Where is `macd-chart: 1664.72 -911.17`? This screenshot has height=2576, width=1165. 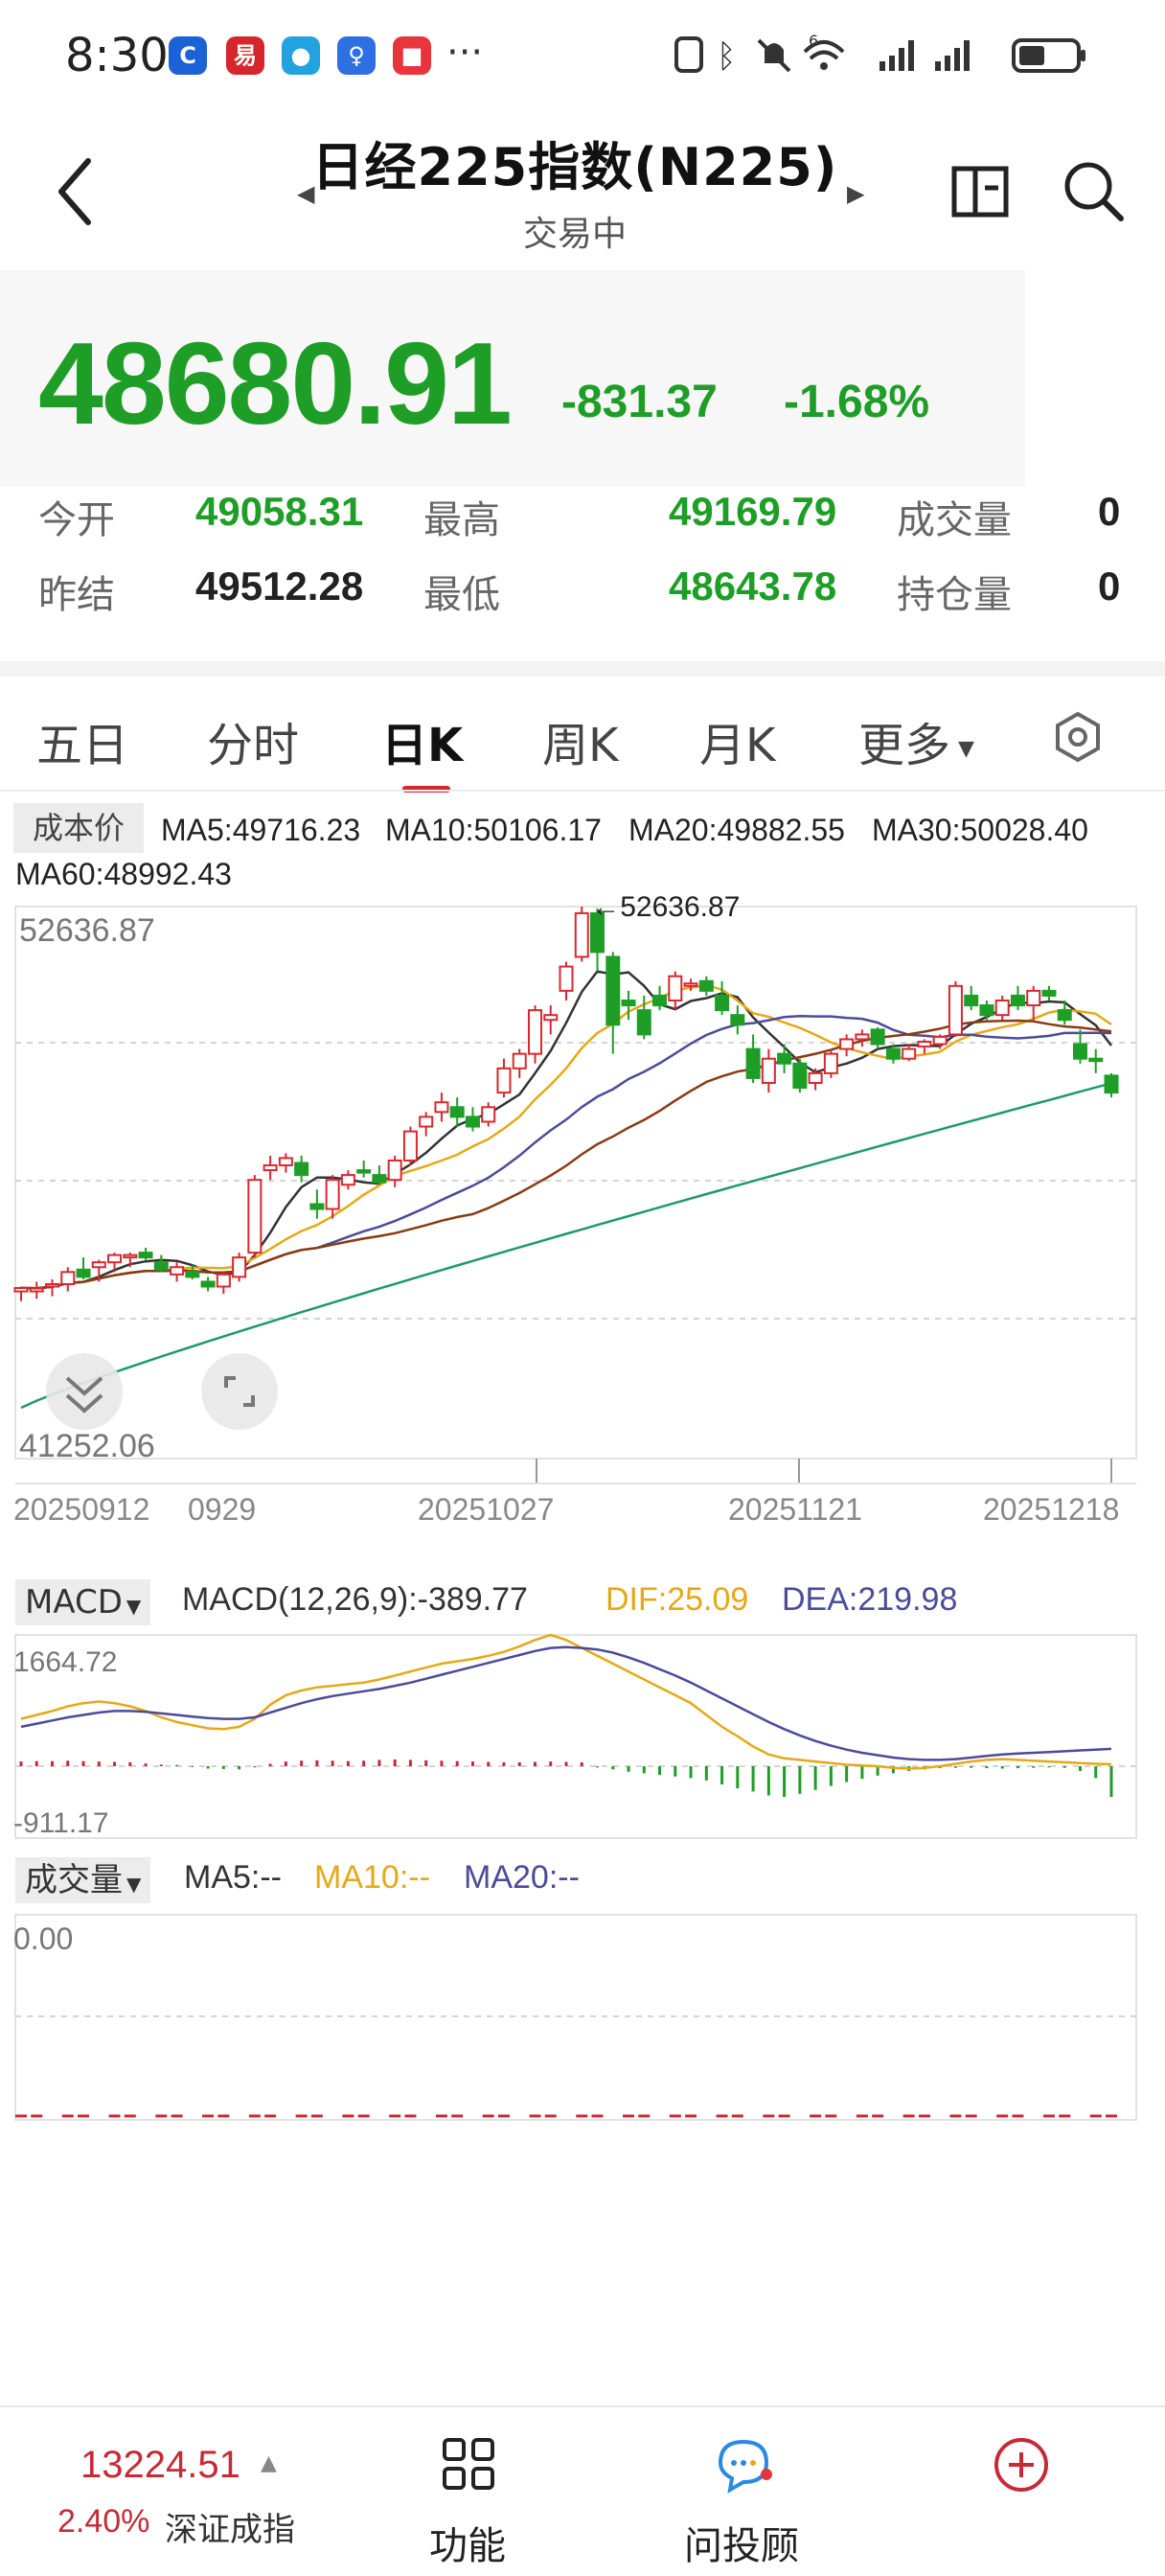 macd-chart: 1664.72 -911.17 is located at coordinates (582, 1753).